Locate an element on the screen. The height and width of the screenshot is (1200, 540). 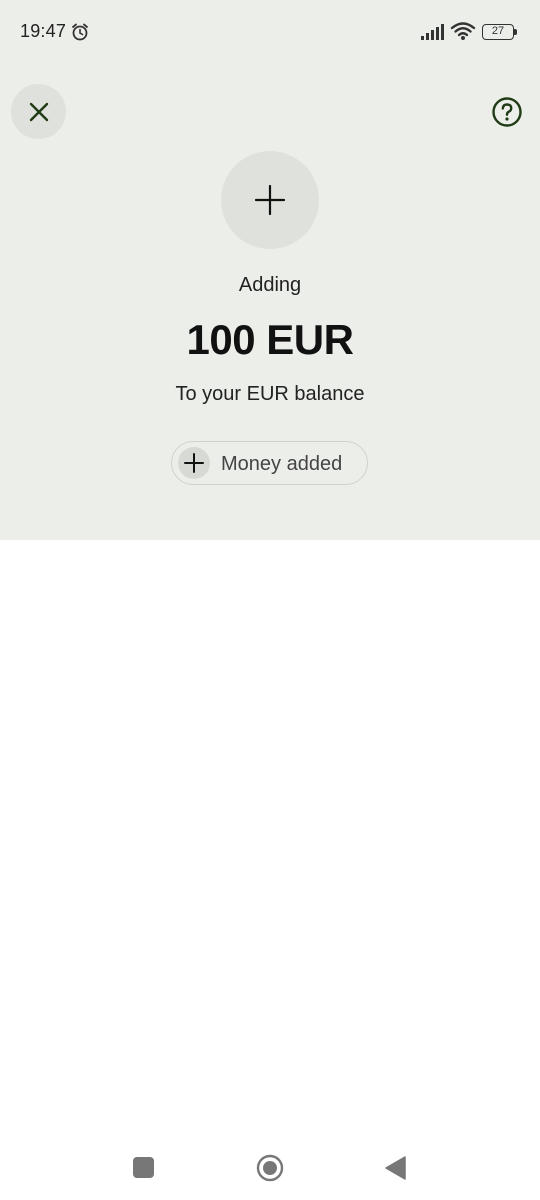
adding-icon-circle is located at coordinates (270, 200).